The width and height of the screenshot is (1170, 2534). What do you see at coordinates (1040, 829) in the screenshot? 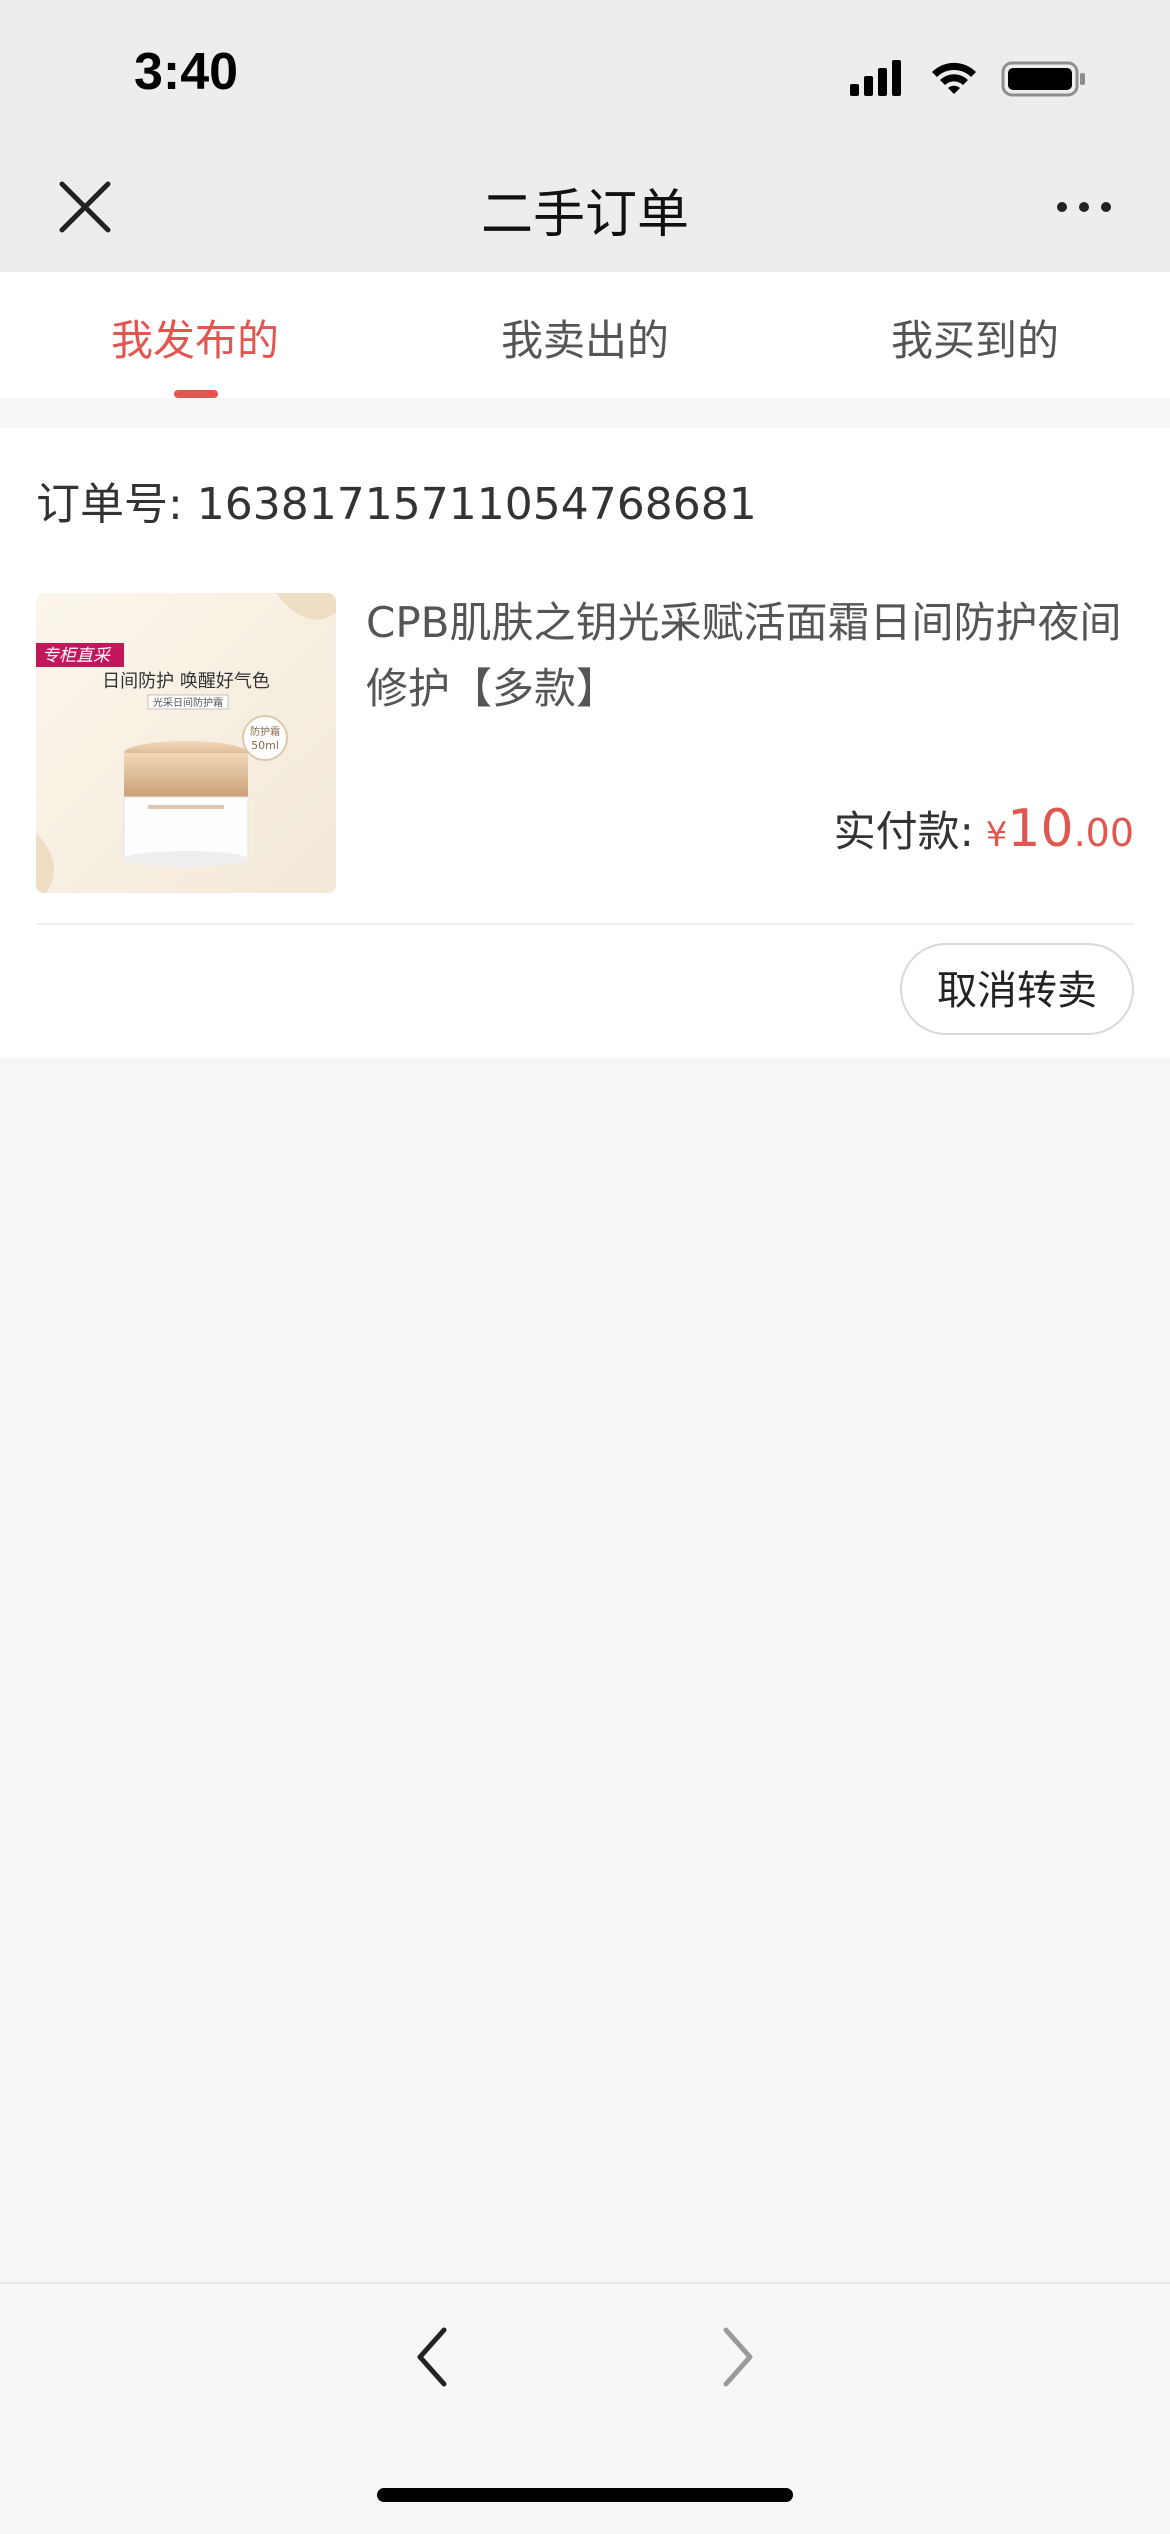
I see `price-integer: 10` at bounding box center [1040, 829].